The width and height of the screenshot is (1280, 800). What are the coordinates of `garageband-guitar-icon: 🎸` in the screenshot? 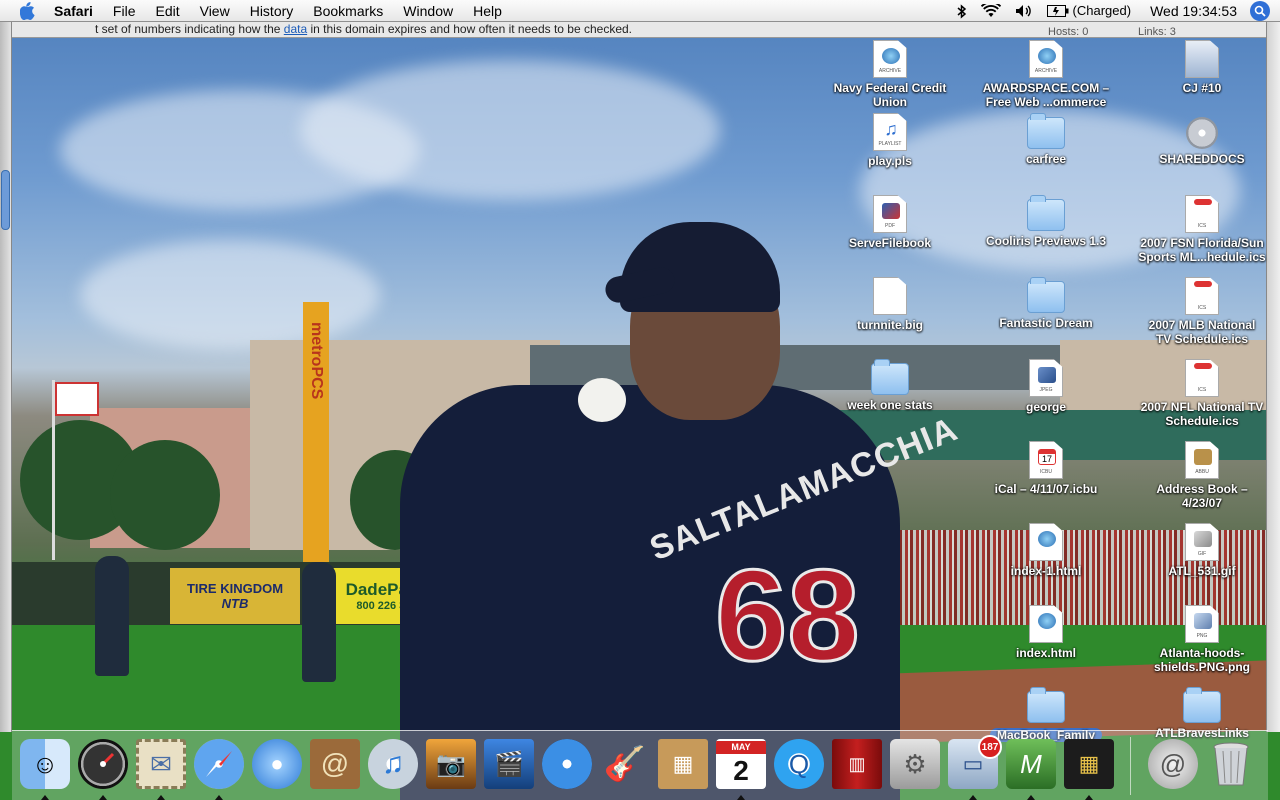 It's located at (625, 764).